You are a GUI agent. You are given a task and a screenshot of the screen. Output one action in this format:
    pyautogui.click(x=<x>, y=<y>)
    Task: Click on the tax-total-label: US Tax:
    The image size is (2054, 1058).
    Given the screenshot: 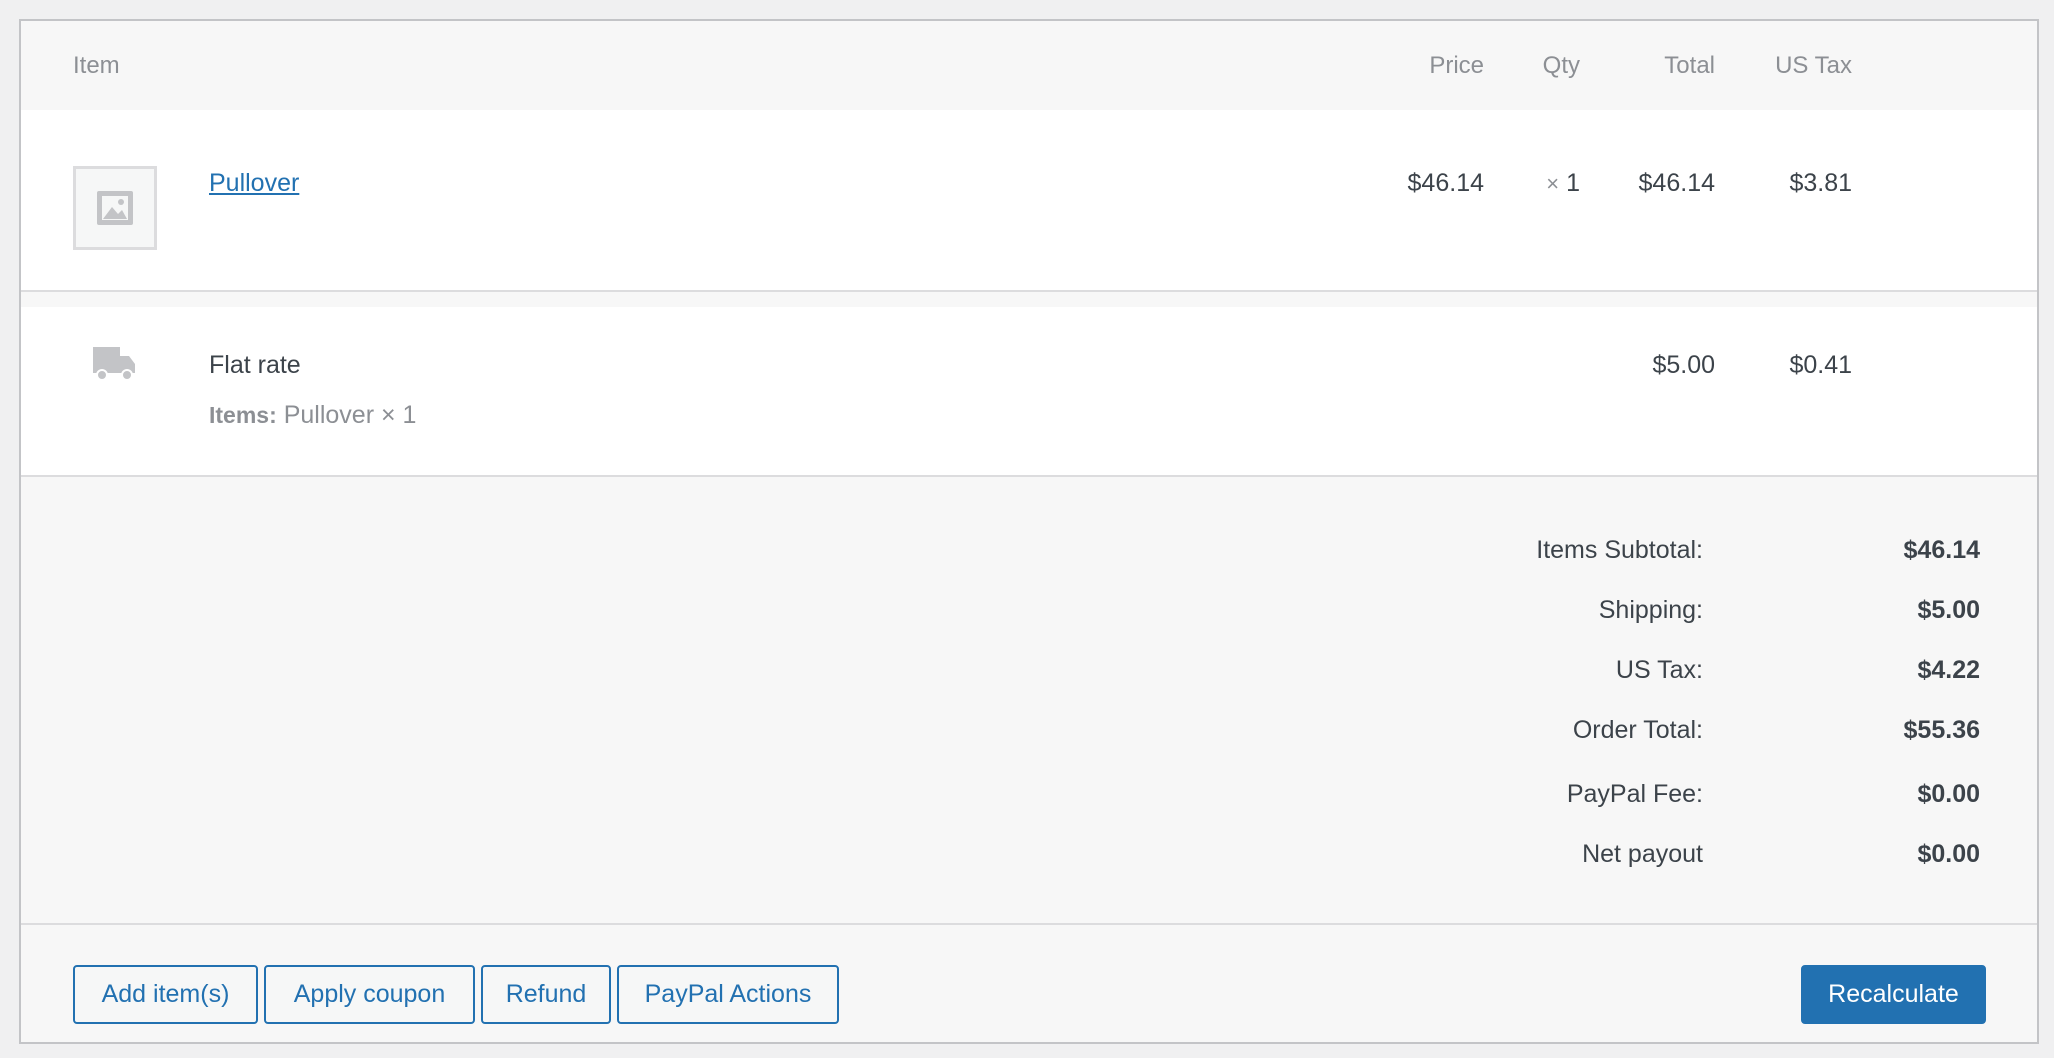 What is the action you would take?
    pyautogui.click(x=1659, y=670)
    